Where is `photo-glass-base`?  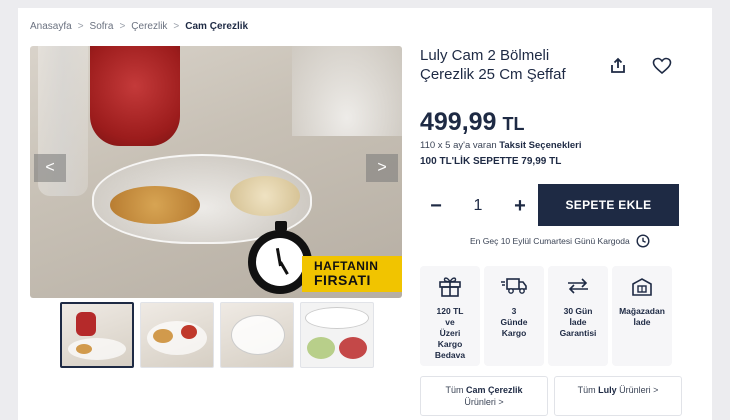 photo-glass-base is located at coordinates (347, 91).